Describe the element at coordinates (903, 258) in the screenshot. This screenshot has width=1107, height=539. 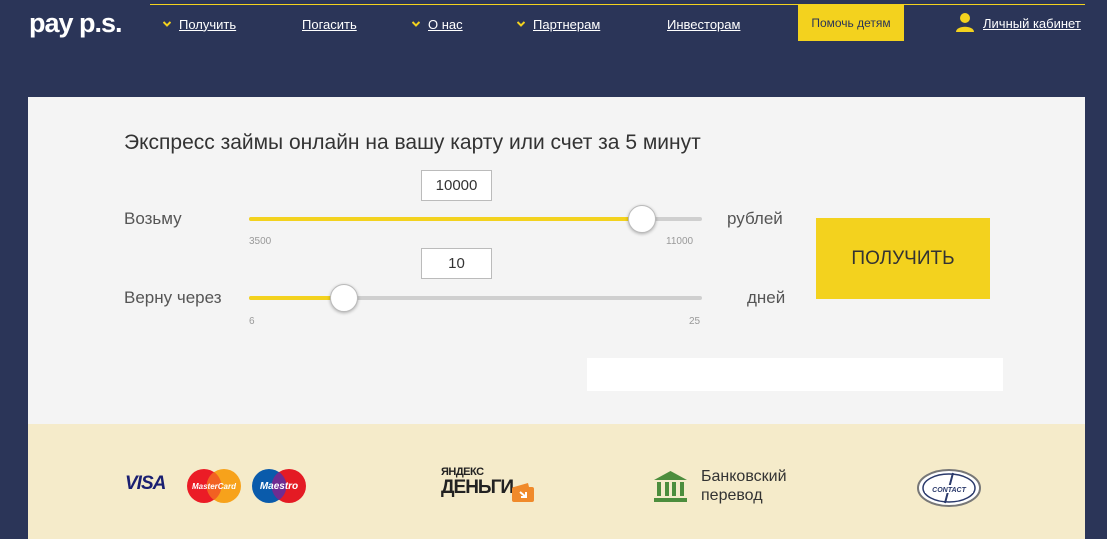
I see `get-loan-button: ПОЛУЧИТЬ` at that location.